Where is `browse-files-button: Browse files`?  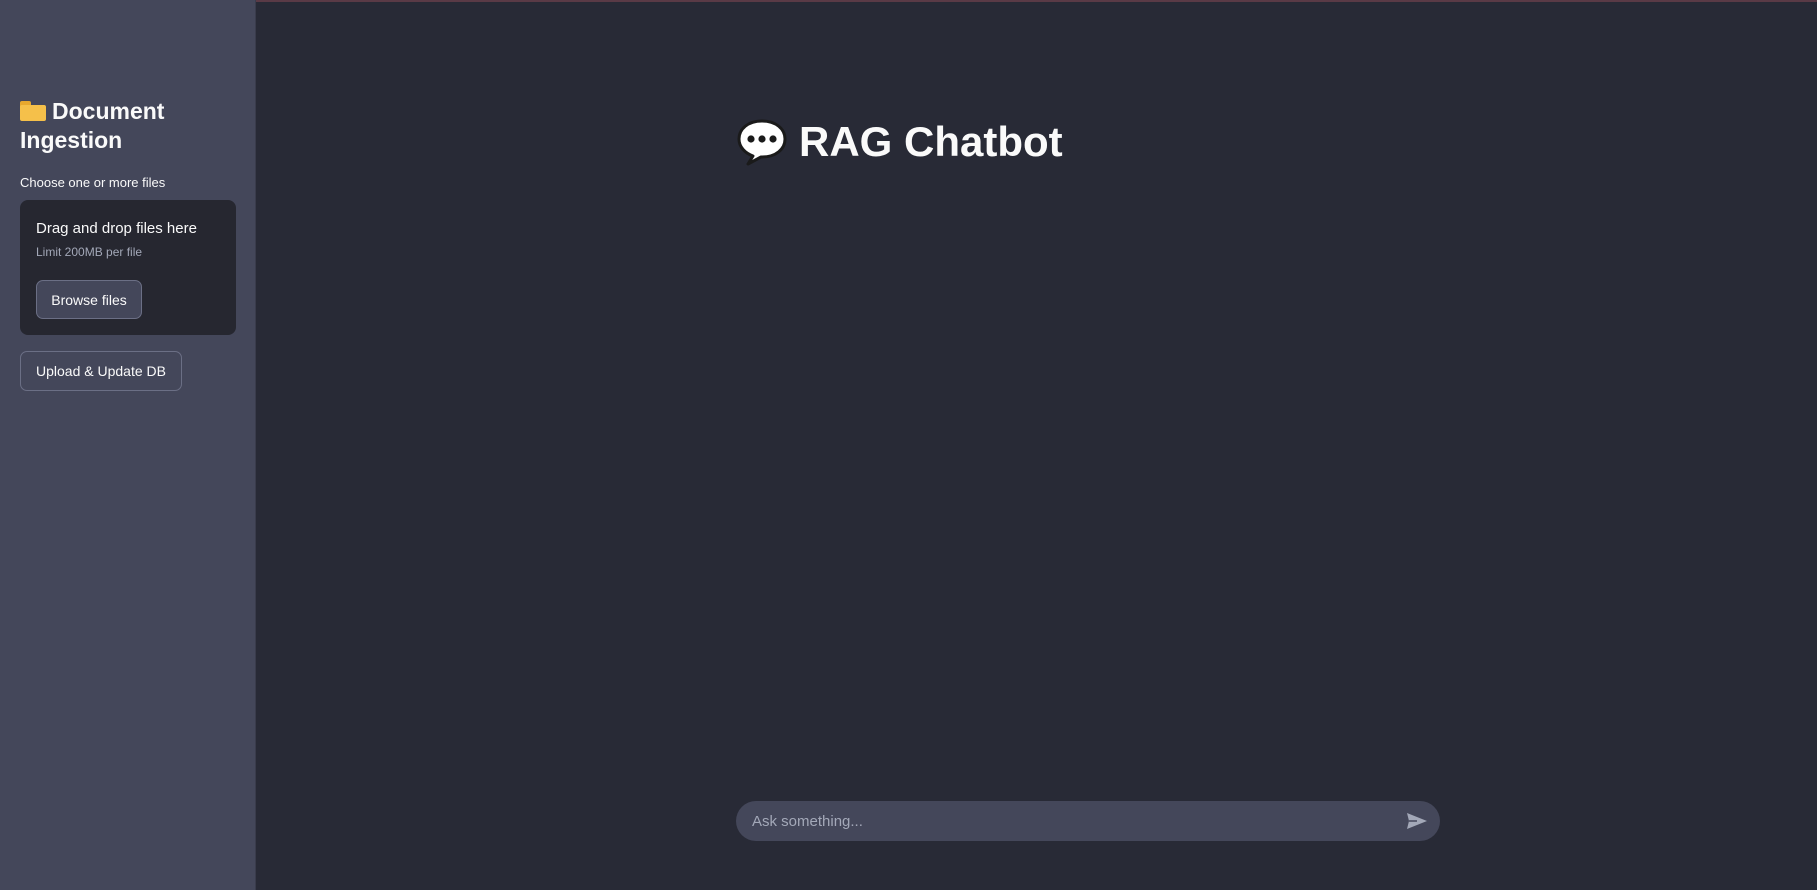 browse-files-button: Browse files is located at coordinates (89, 299).